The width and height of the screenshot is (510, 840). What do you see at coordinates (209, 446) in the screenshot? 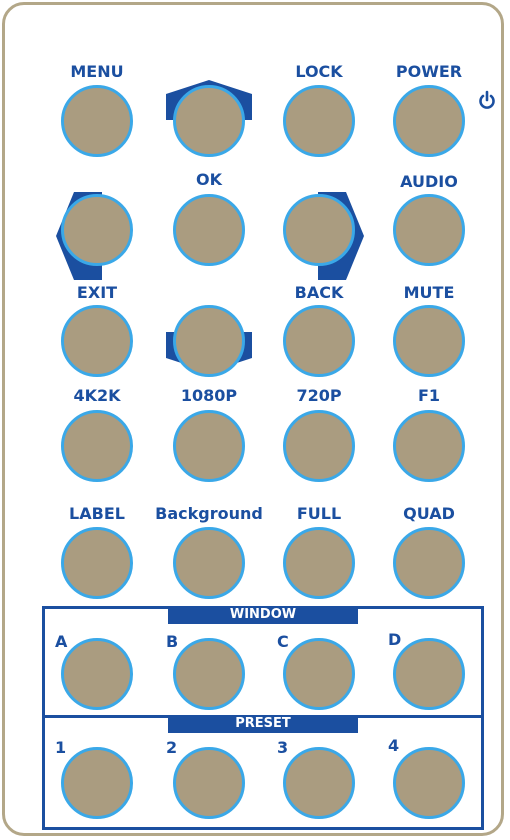
I see `1080p-button` at bounding box center [209, 446].